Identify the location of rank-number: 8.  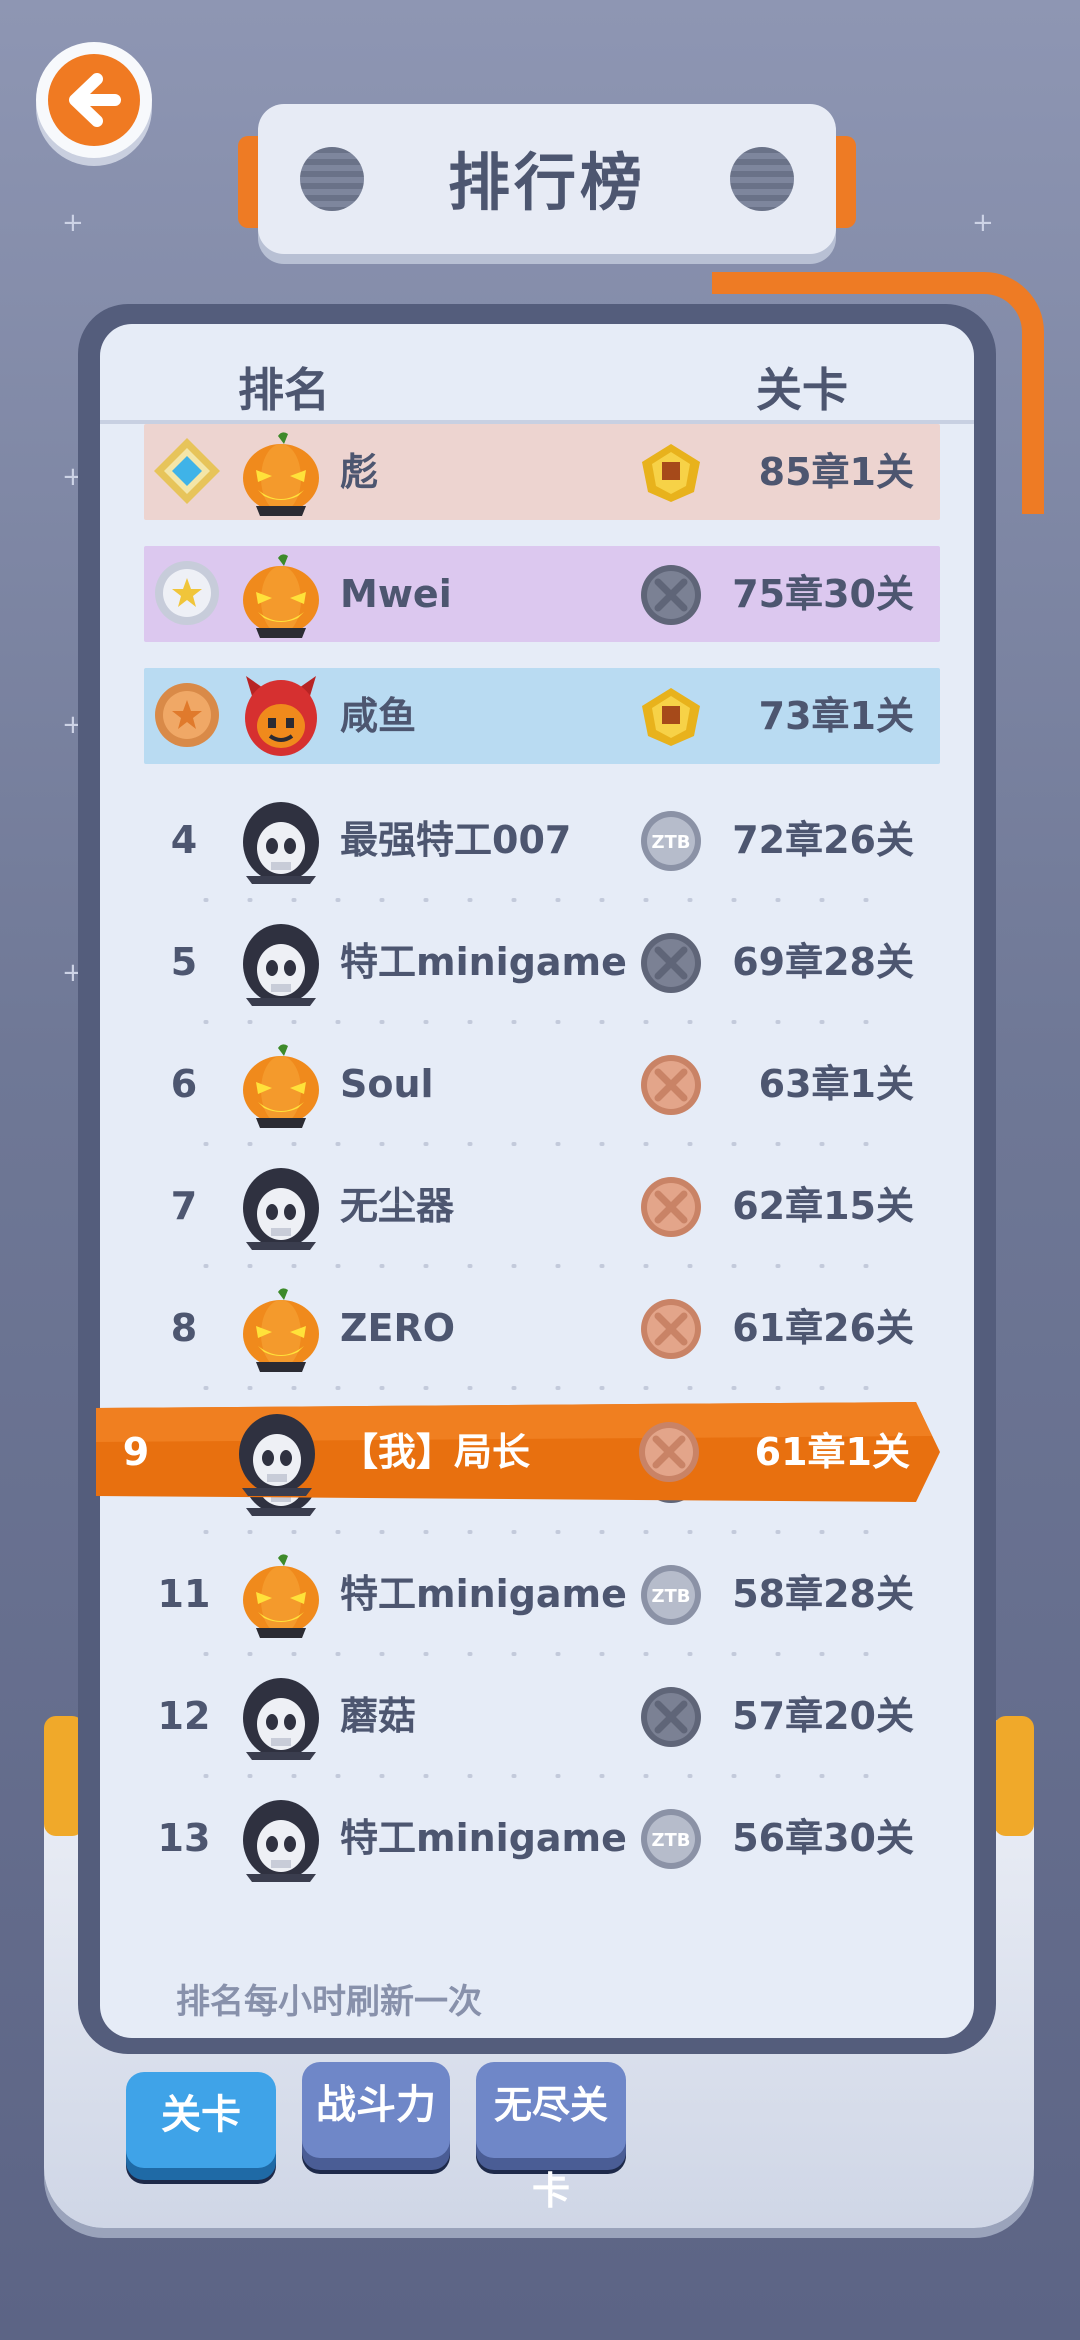
(184, 1328).